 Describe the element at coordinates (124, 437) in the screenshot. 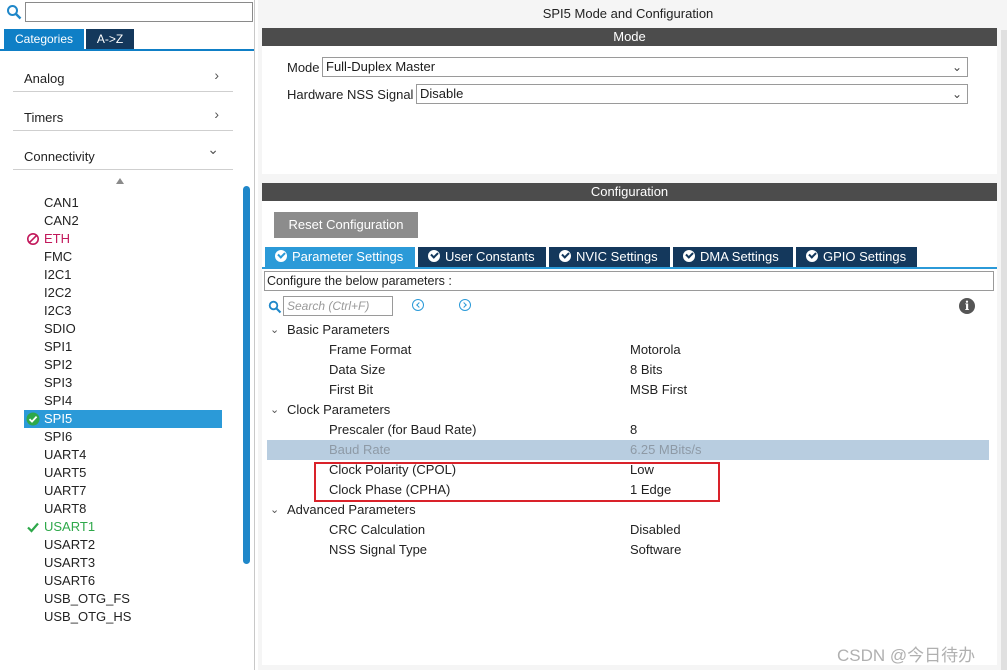

I see `peripheral-item: SPI6` at that location.